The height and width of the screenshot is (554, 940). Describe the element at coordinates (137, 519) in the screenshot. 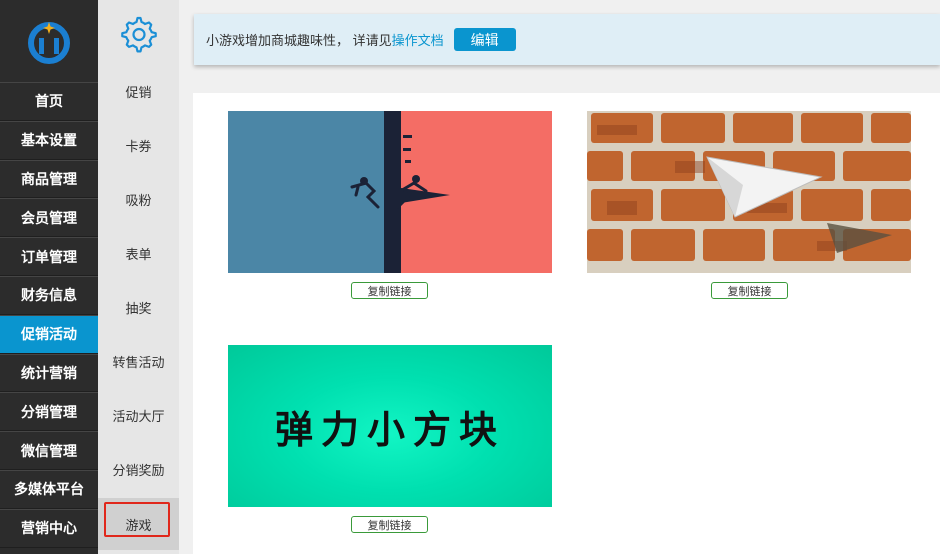

I see `selection-highlight` at that location.